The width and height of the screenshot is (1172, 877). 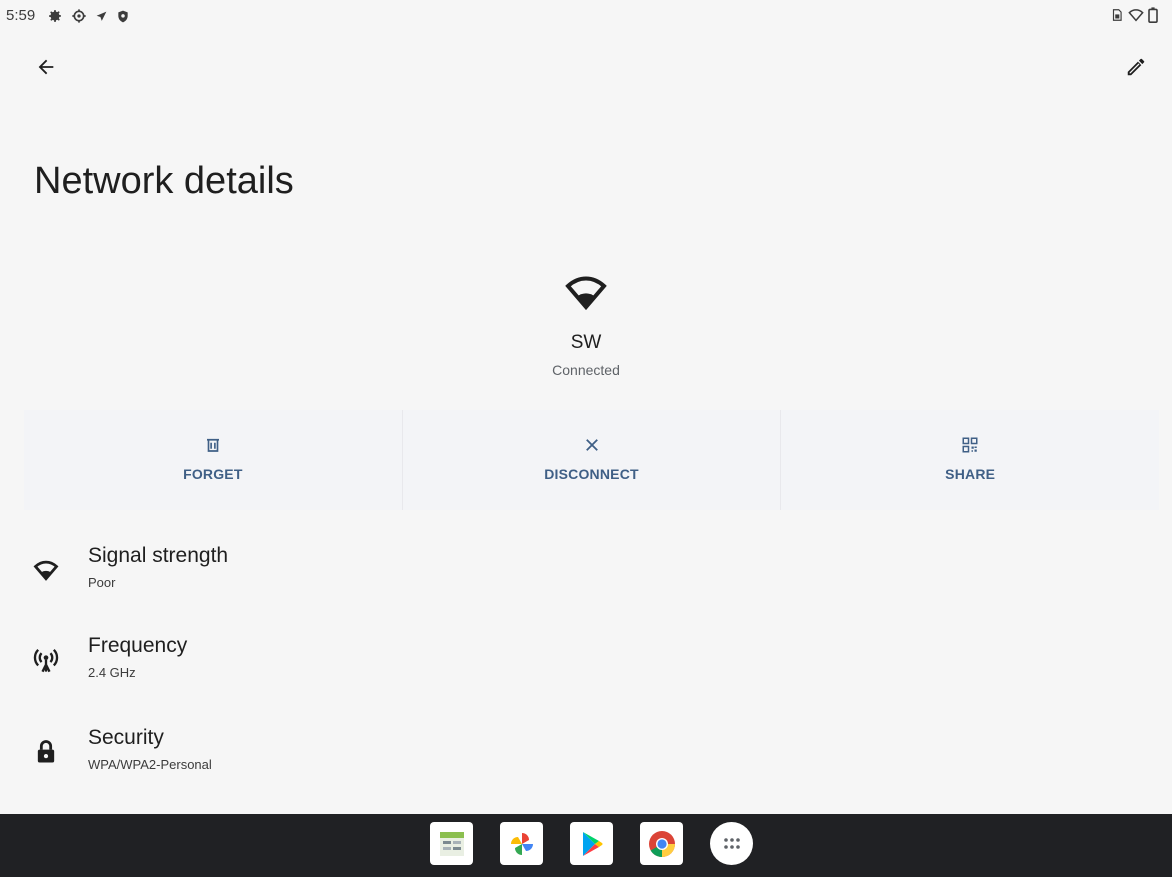 What do you see at coordinates (213, 474) in the screenshot?
I see `forget-label: FORGET` at bounding box center [213, 474].